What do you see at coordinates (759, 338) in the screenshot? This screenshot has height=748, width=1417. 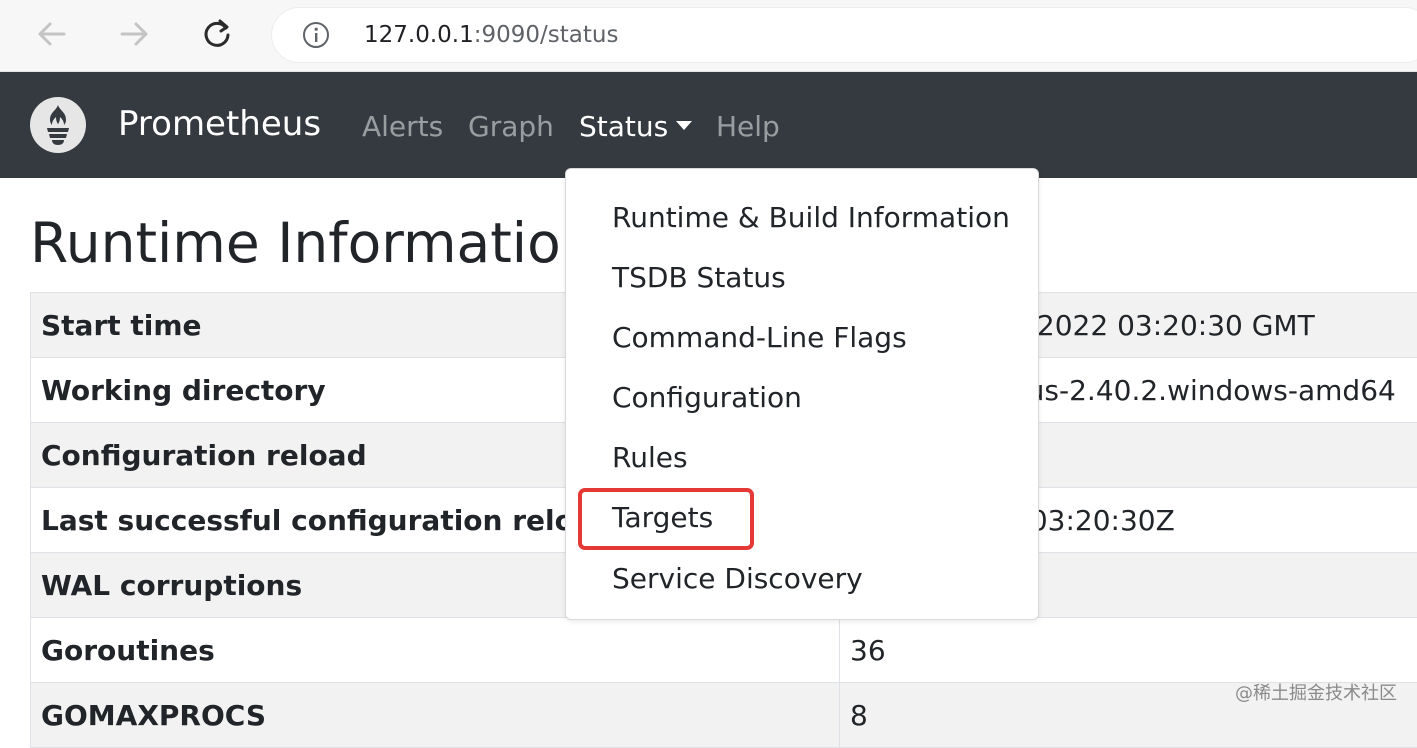 I see `menu-item-command-line-flags: Command-Line Flags` at bounding box center [759, 338].